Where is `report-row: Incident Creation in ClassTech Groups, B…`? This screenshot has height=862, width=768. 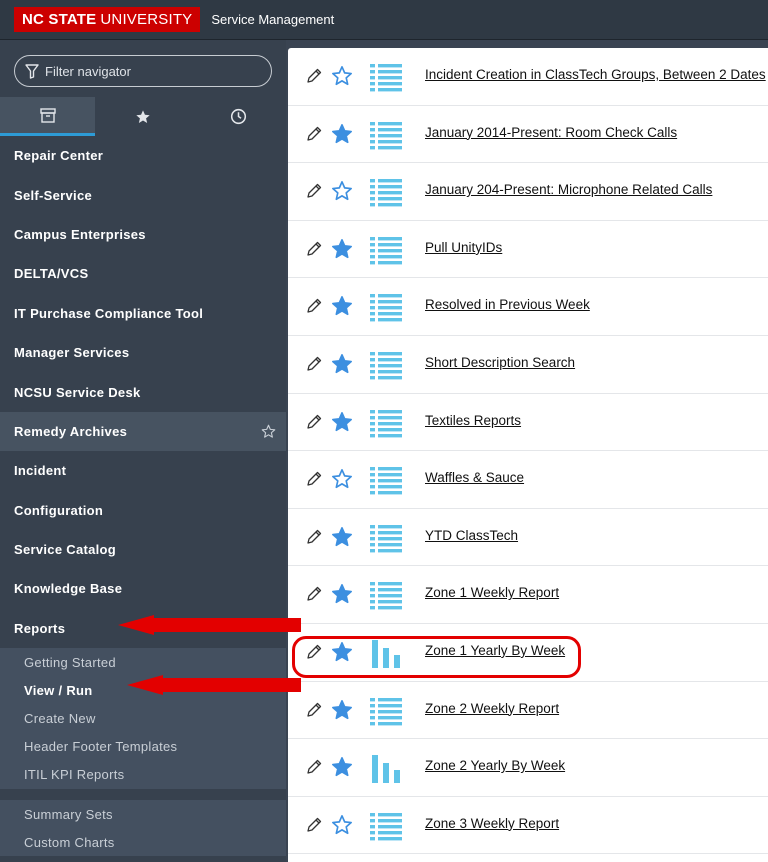
report-row: Incident Creation in ClassTech Groups, B… is located at coordinates (528, 77).